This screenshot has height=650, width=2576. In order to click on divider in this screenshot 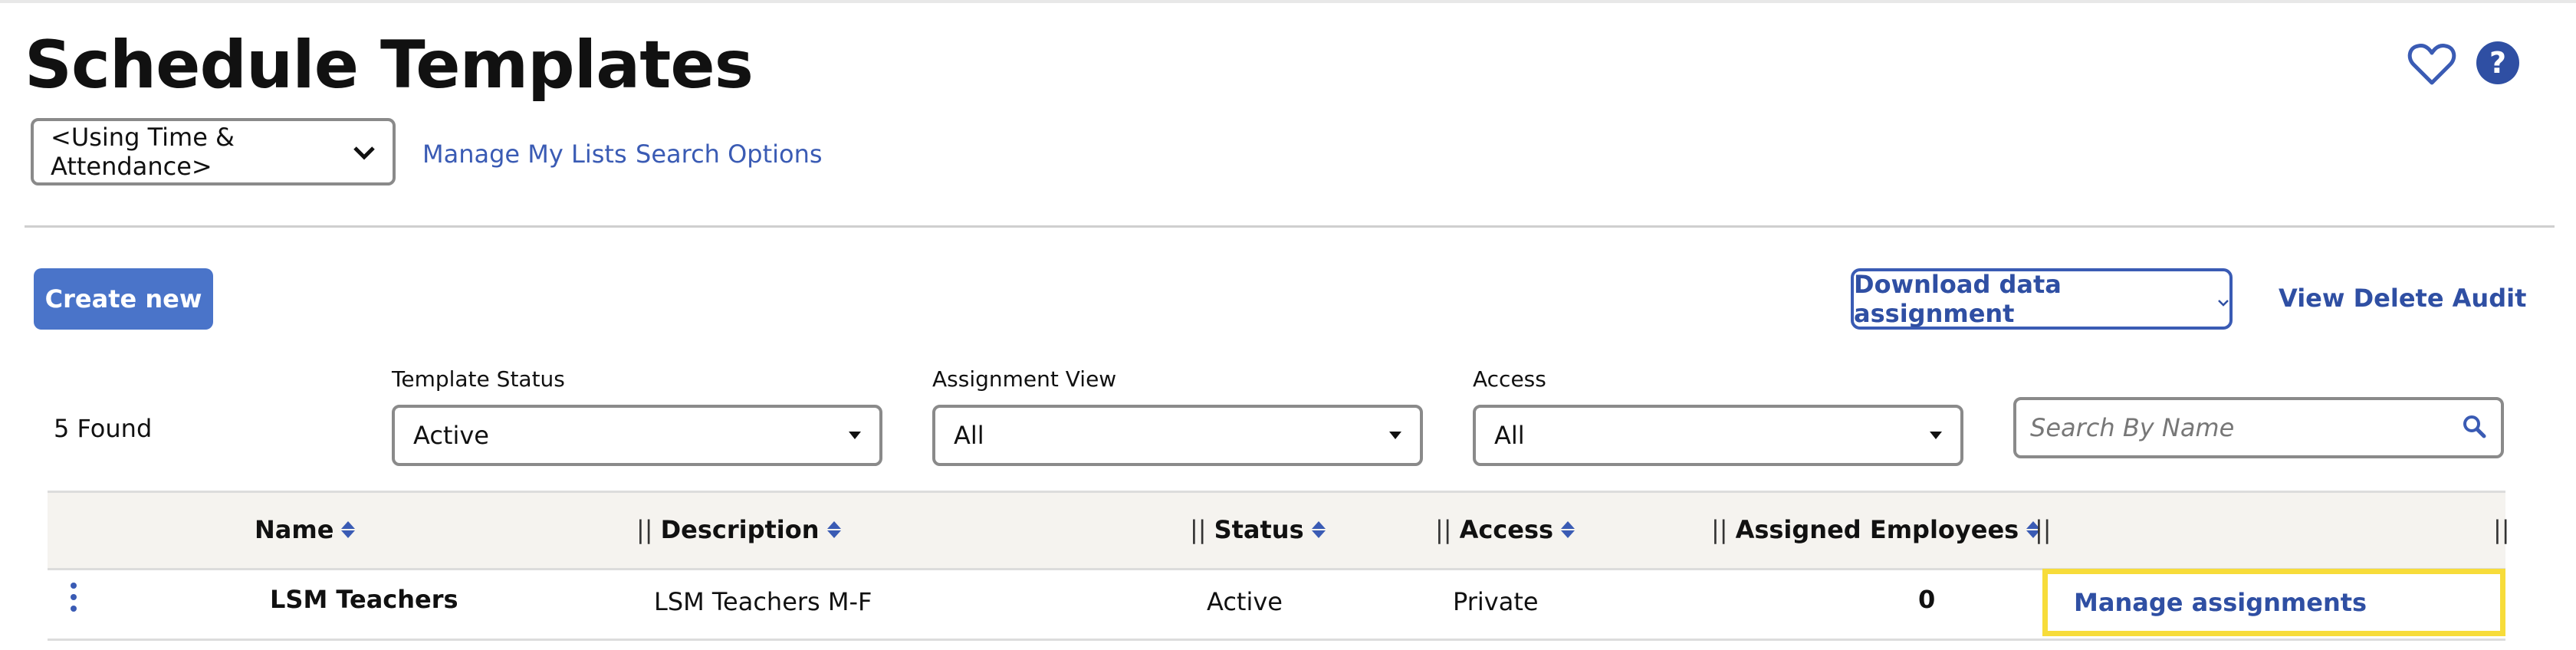, I will do `click(1290, 226)`.